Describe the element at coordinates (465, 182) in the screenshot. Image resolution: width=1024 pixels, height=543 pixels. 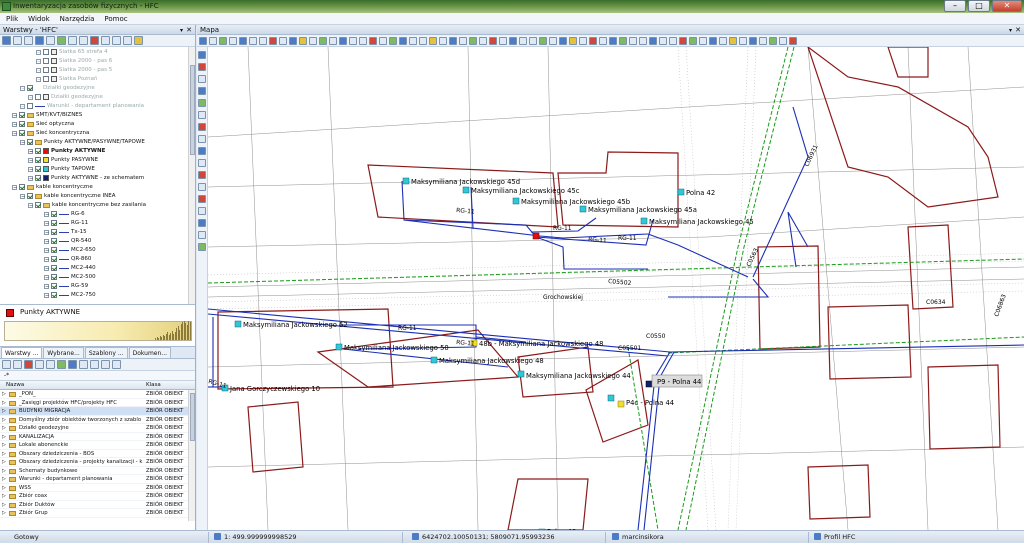
I see `map-label-mj45d: Maksymiliana Jackowskiego 45d` at that location.